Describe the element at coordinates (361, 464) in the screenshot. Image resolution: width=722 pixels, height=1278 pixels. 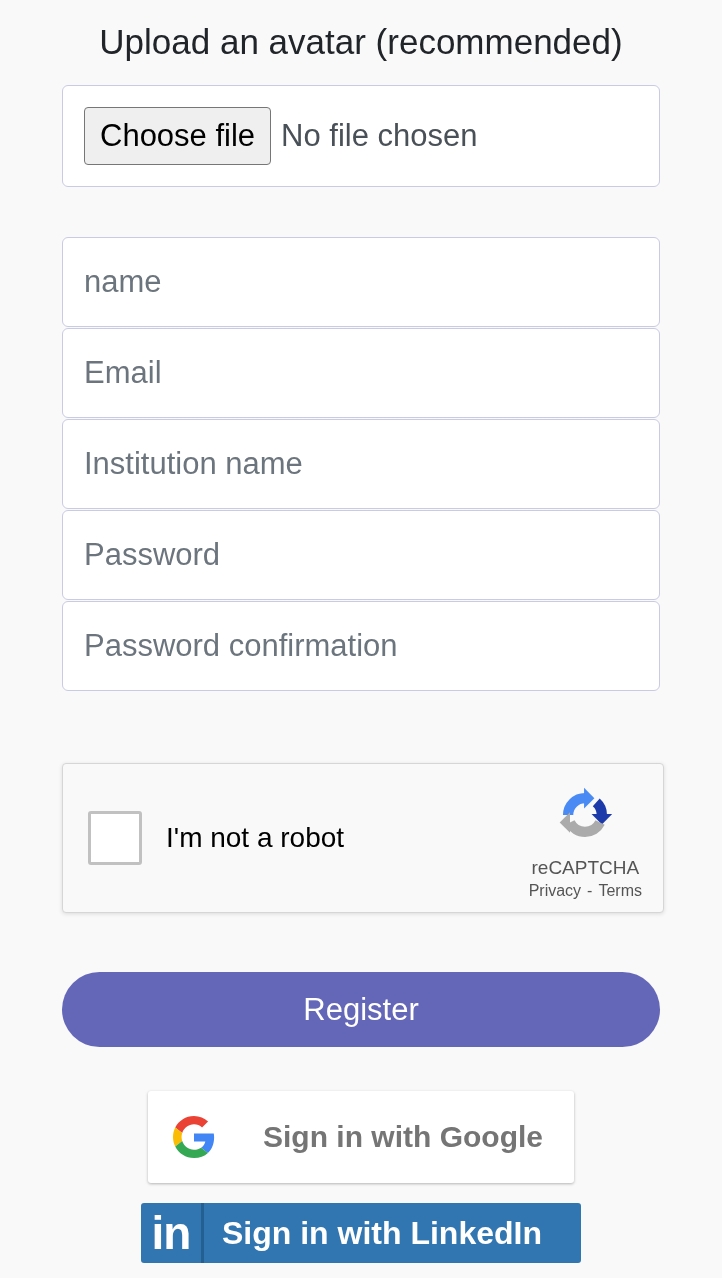
I see `input-field: Institution name` at that location.